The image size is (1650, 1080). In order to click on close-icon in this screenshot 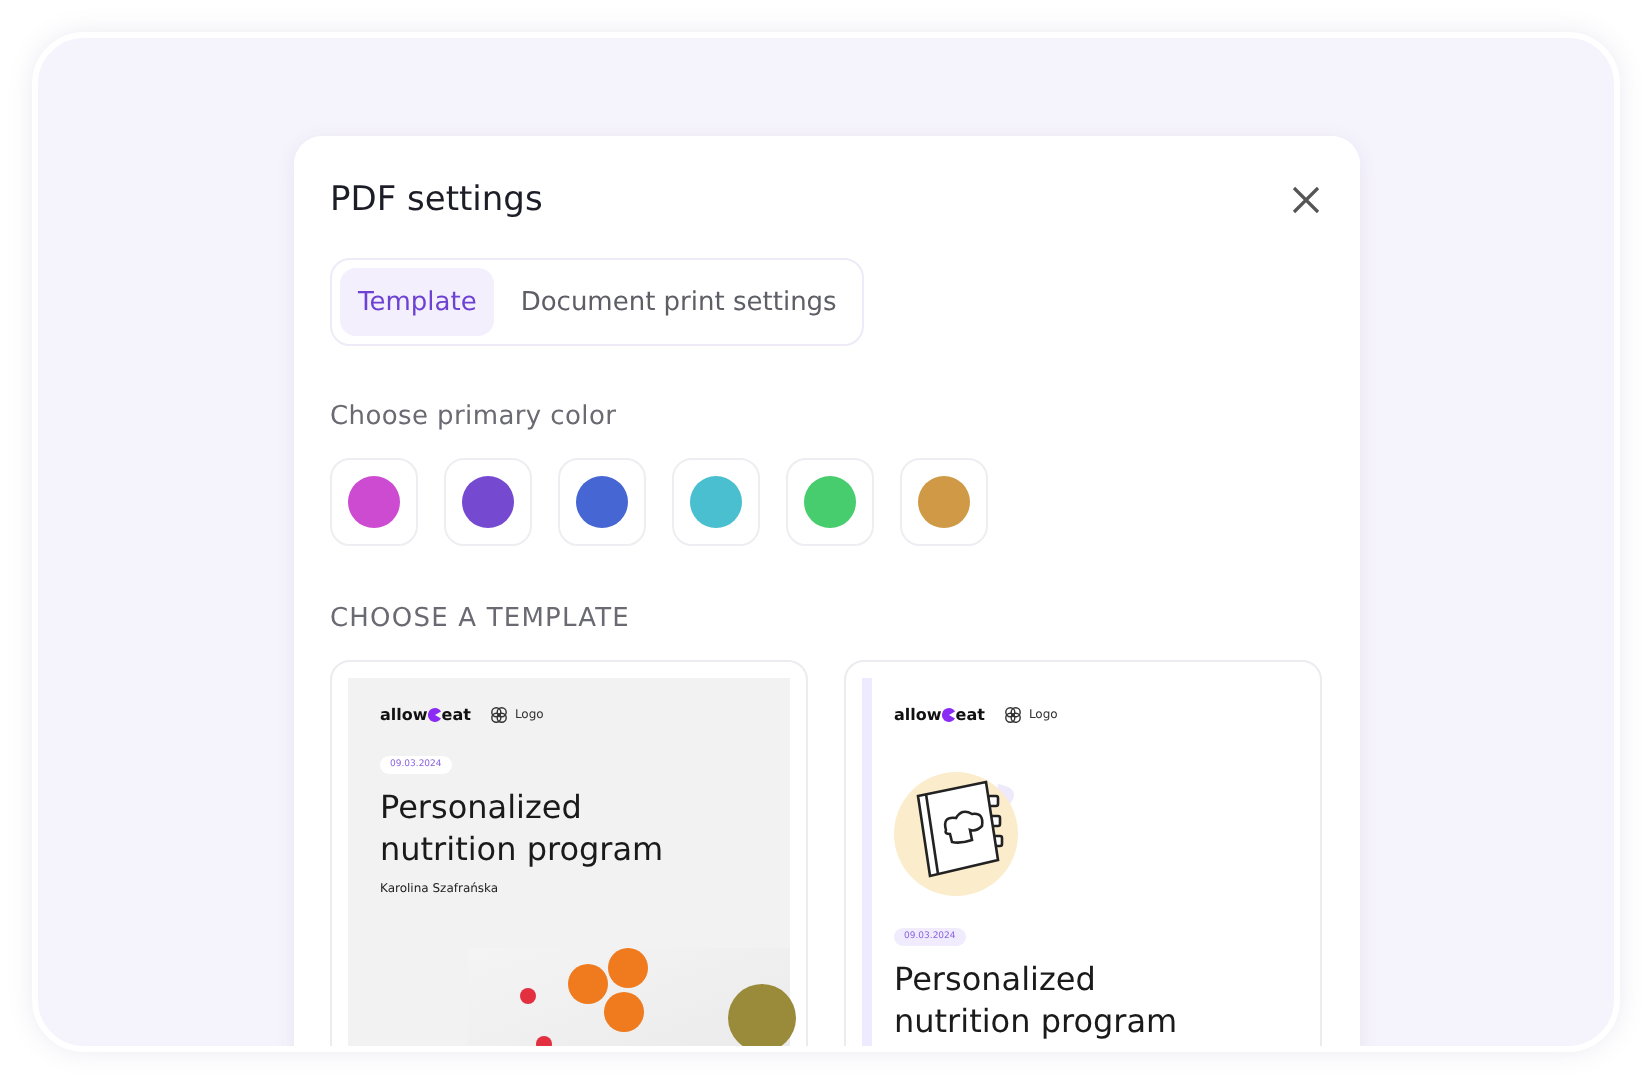, I will do `click(1306, 200)`.